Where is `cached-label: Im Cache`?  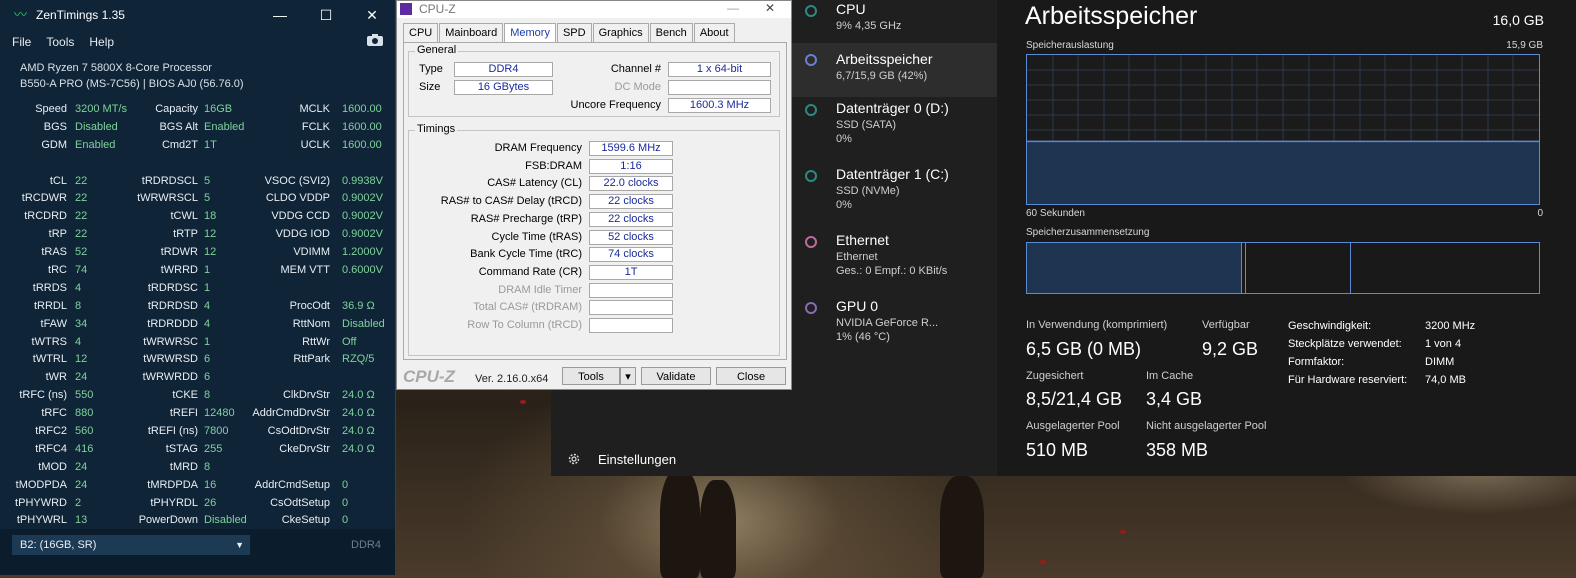 cached-label: Im Cache is located at coordinates (1170, 376).